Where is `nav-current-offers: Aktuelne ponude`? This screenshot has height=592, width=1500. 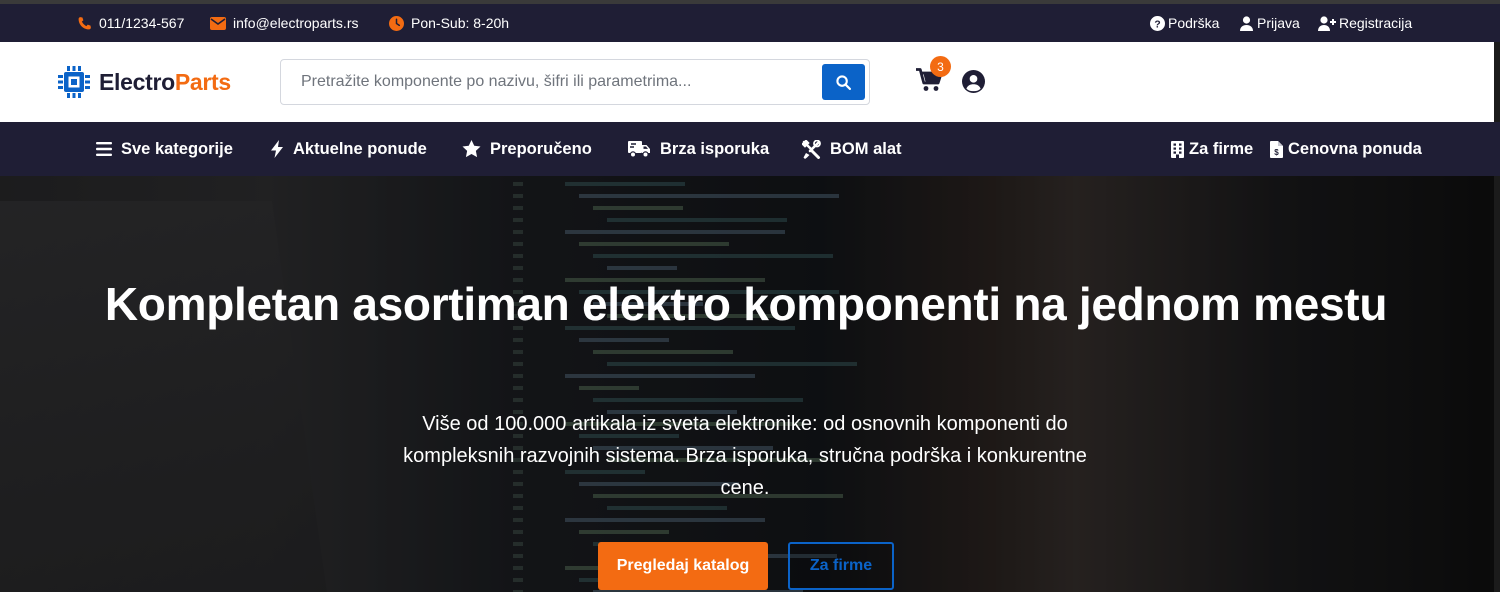 nav-current-offers: Aktuelne ponude is located at coordinates (348, 149).